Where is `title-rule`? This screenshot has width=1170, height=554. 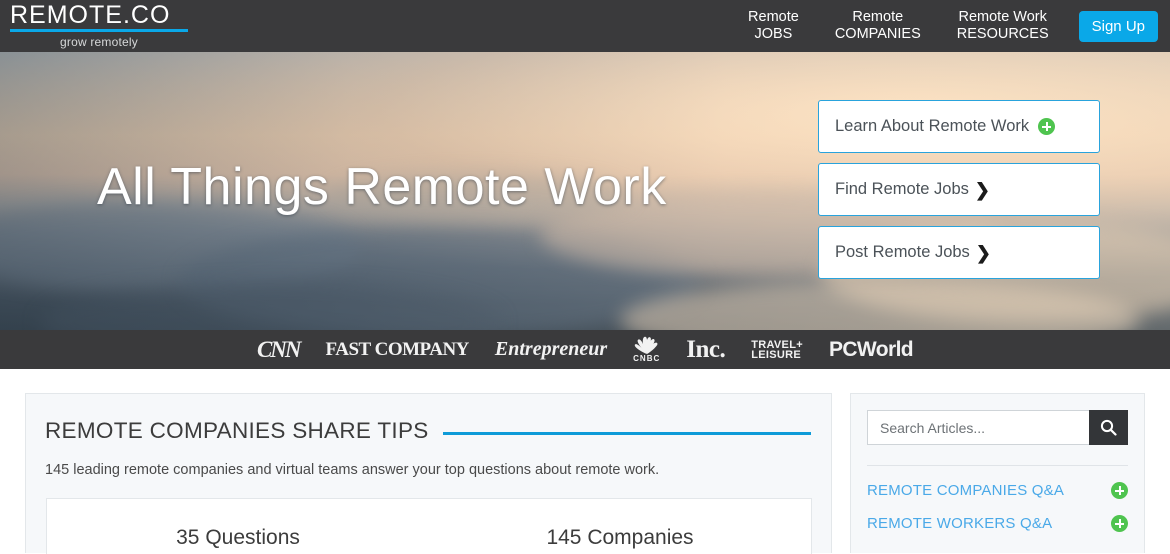 title-rule is located at coordinates (626, 433).